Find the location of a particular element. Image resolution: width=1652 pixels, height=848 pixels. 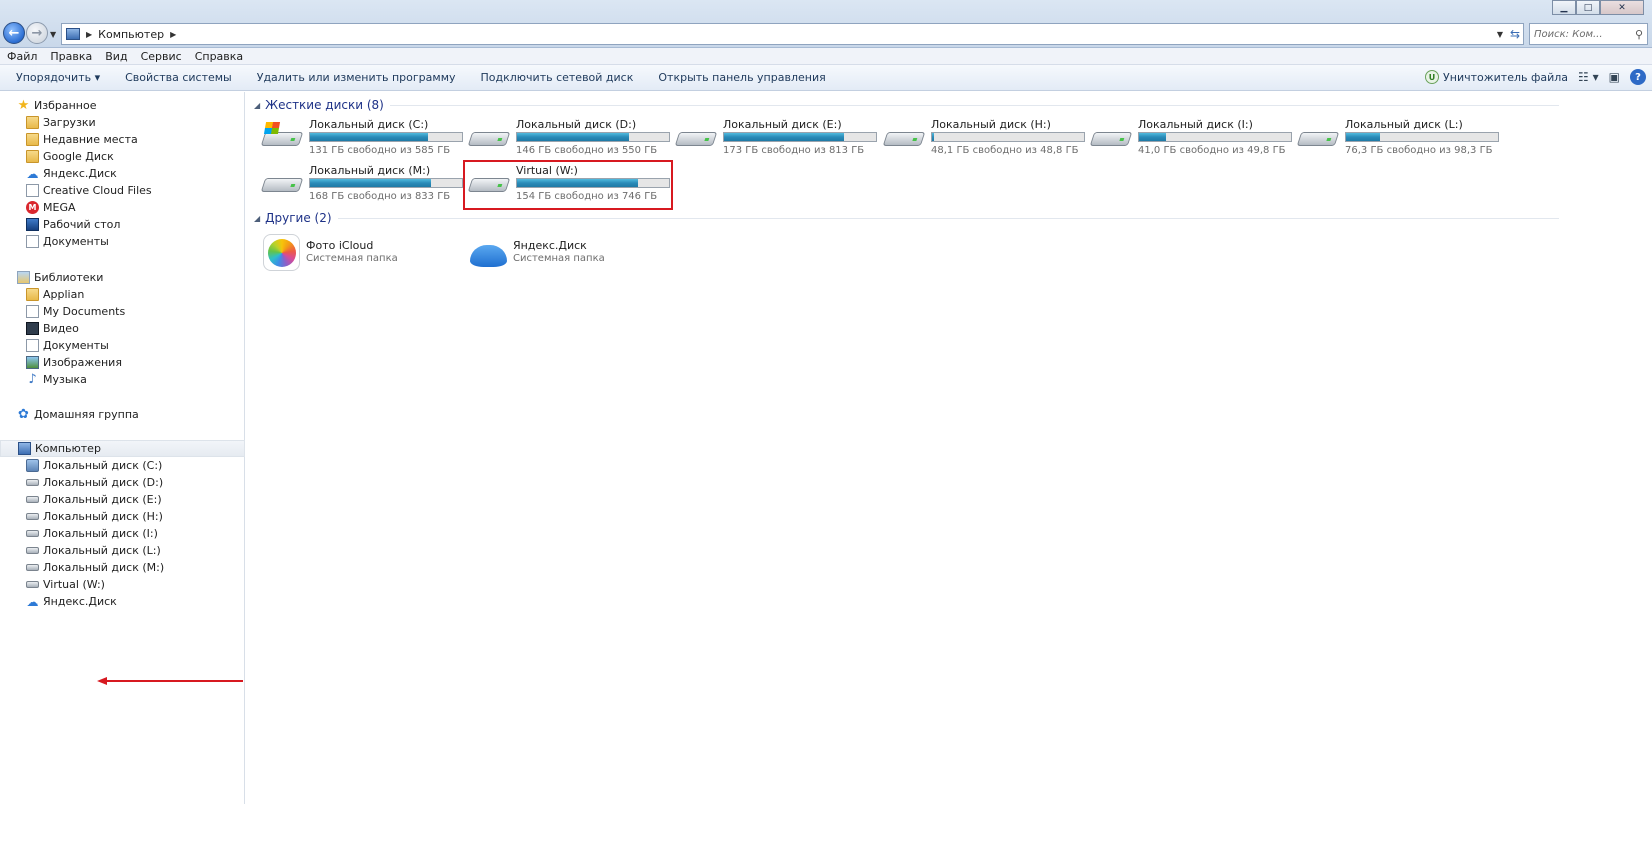

yandex-disk-item: Яндекс.Диск Системная папка is located at coordinates (570, 254).